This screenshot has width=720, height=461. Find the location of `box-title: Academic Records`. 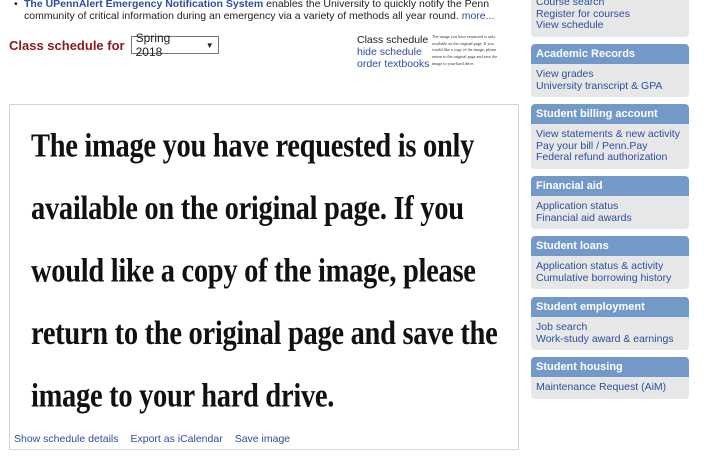

box-title: Academic Records is located at coordinates (610, 54).